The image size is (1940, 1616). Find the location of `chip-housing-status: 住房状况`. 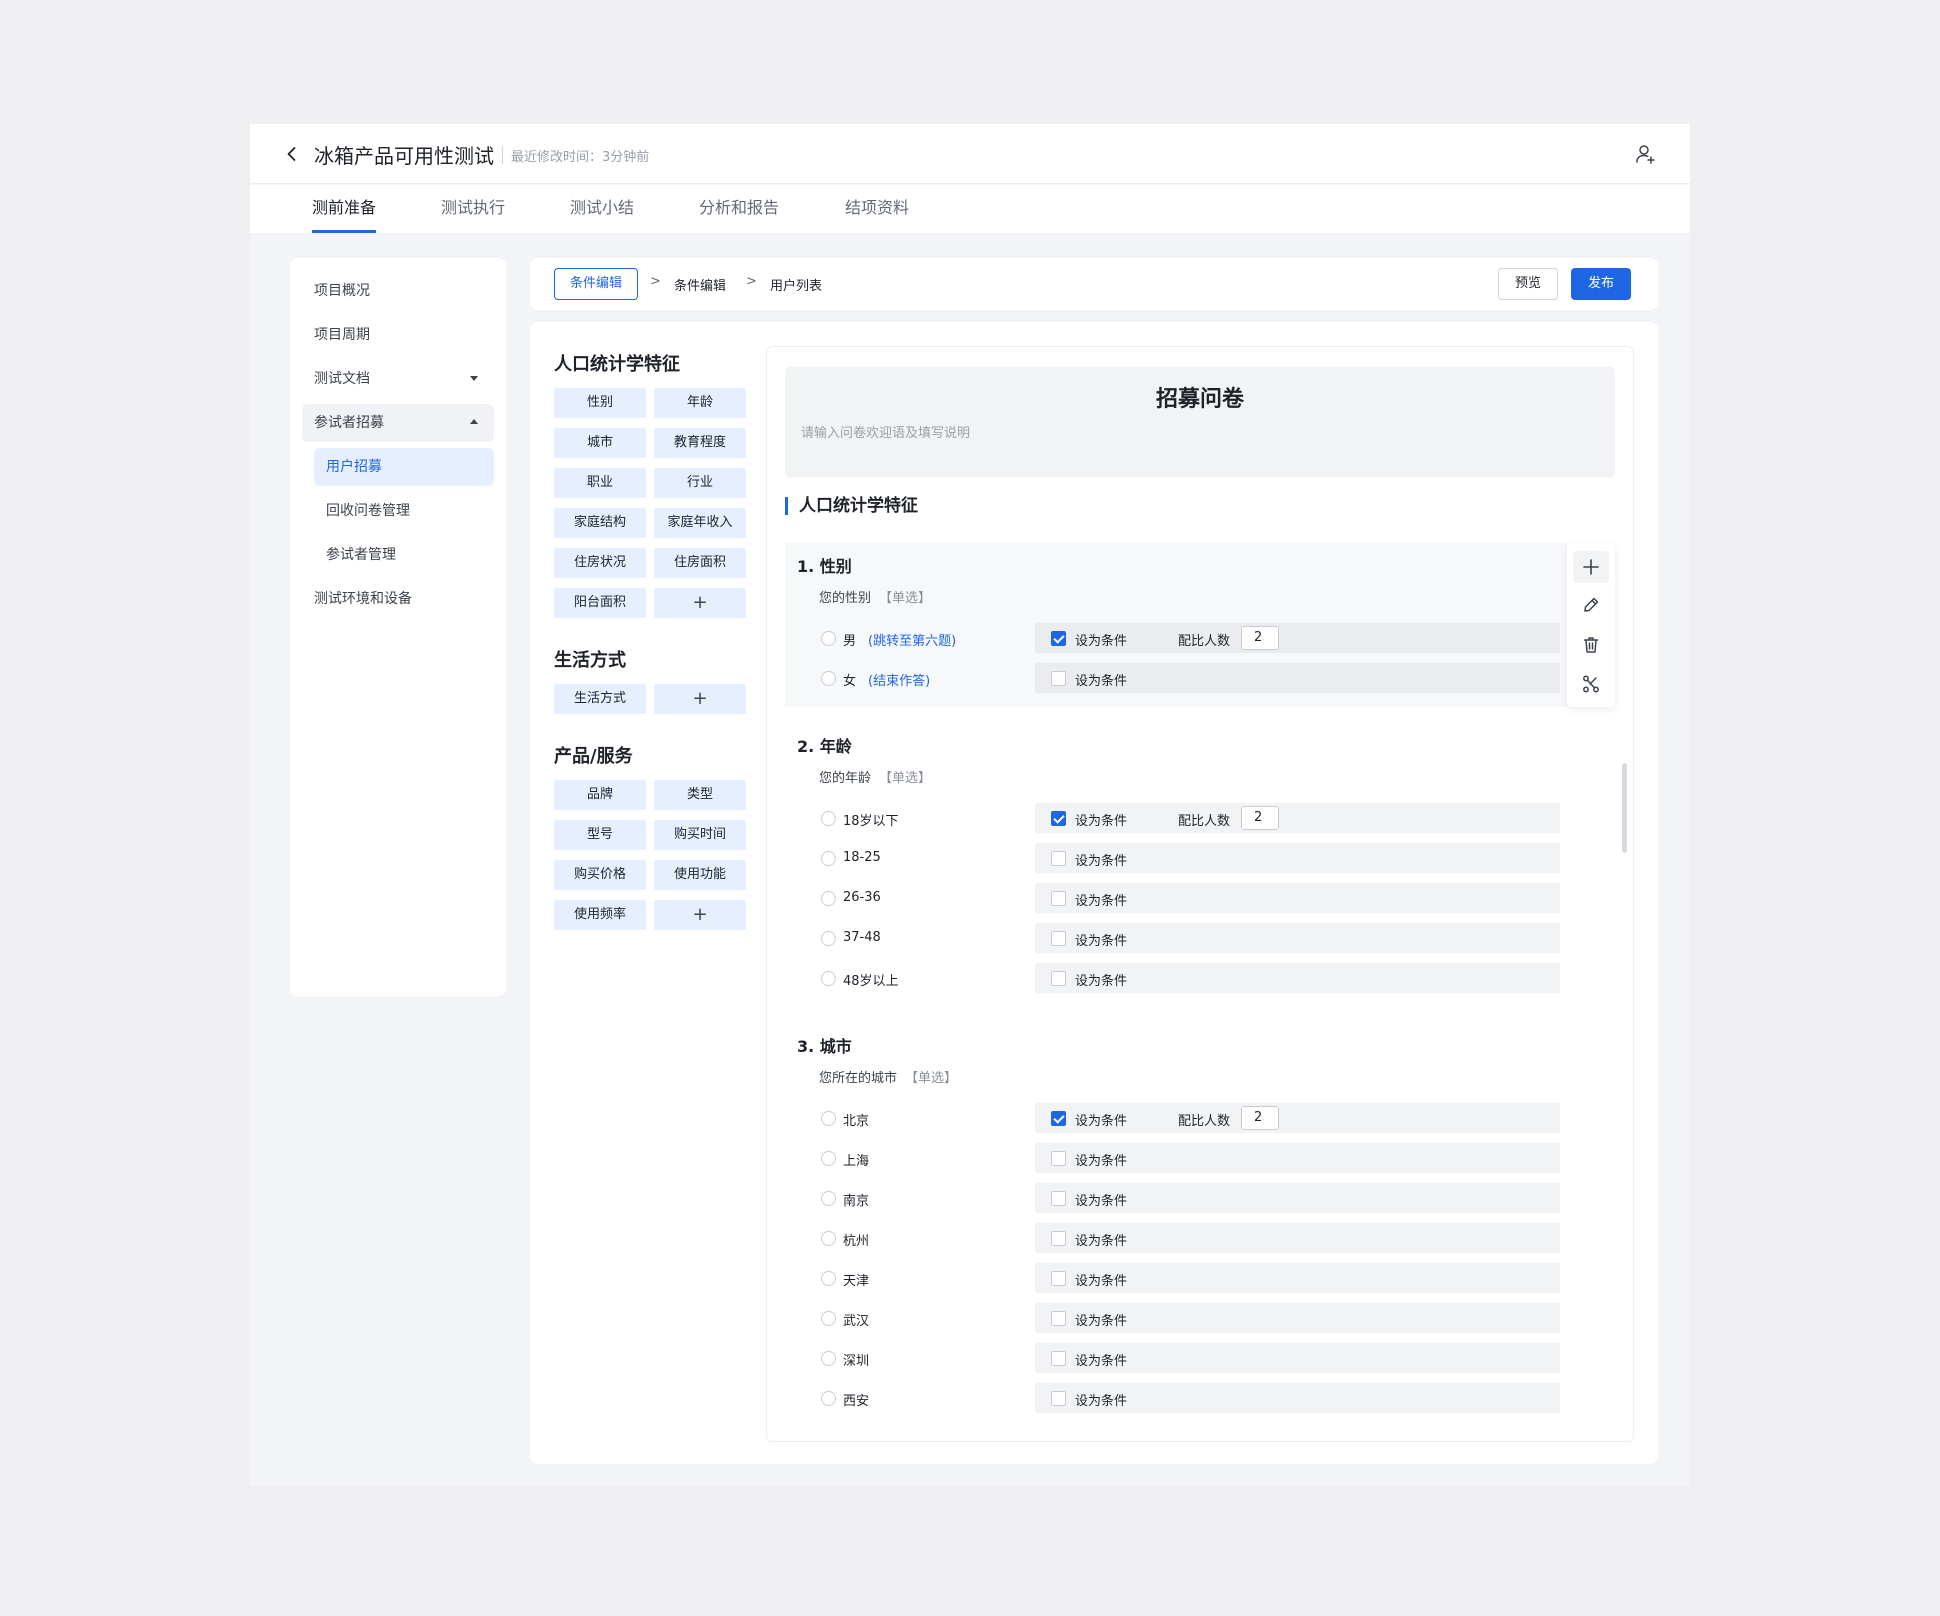

chip-housing-status: 住房状况 is located at coordinates (600, 563).